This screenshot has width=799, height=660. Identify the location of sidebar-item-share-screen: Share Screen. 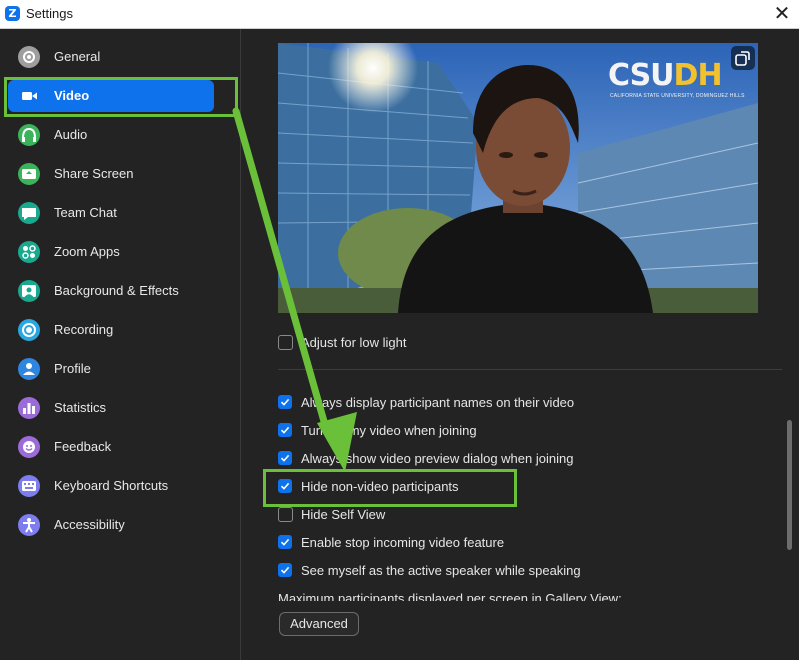
(111, 174).